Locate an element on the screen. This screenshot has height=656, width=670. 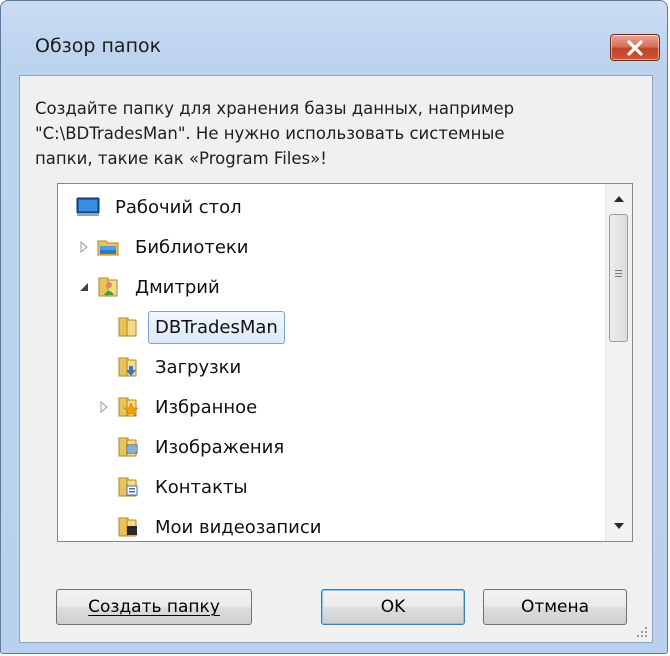
cancel-button: Отмена is located at coordinates (555, 607).